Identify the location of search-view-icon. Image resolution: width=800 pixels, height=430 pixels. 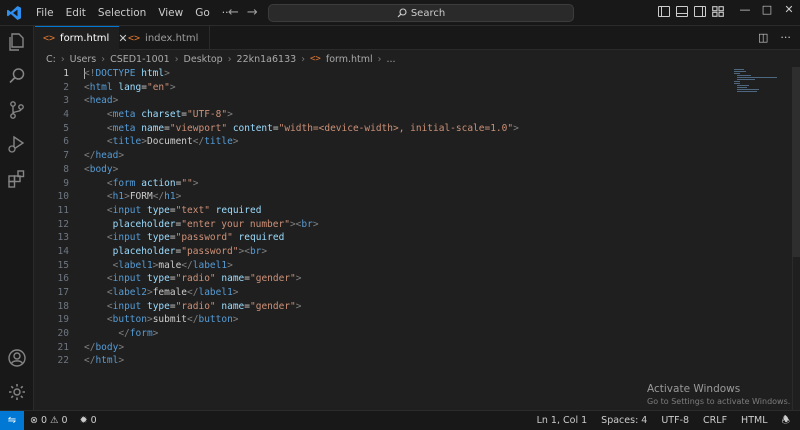
(17, 76).